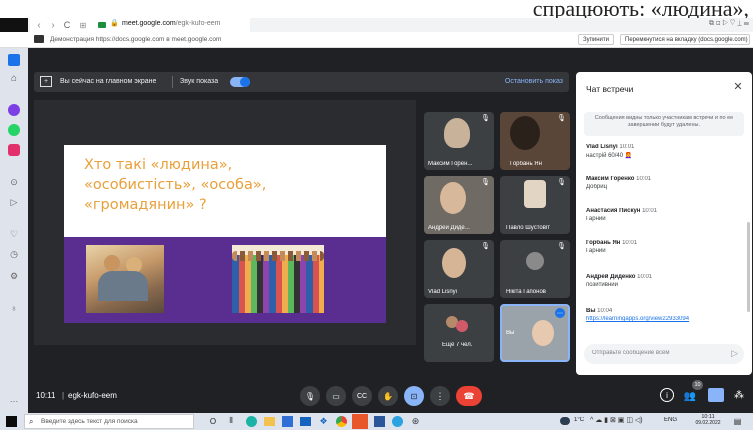 The height and width of the screenshot is (430, 753). What do you see at coordinates (11, 421) in the screenshot?
I see `windows-start-icon` at bounding box center [11, 421].